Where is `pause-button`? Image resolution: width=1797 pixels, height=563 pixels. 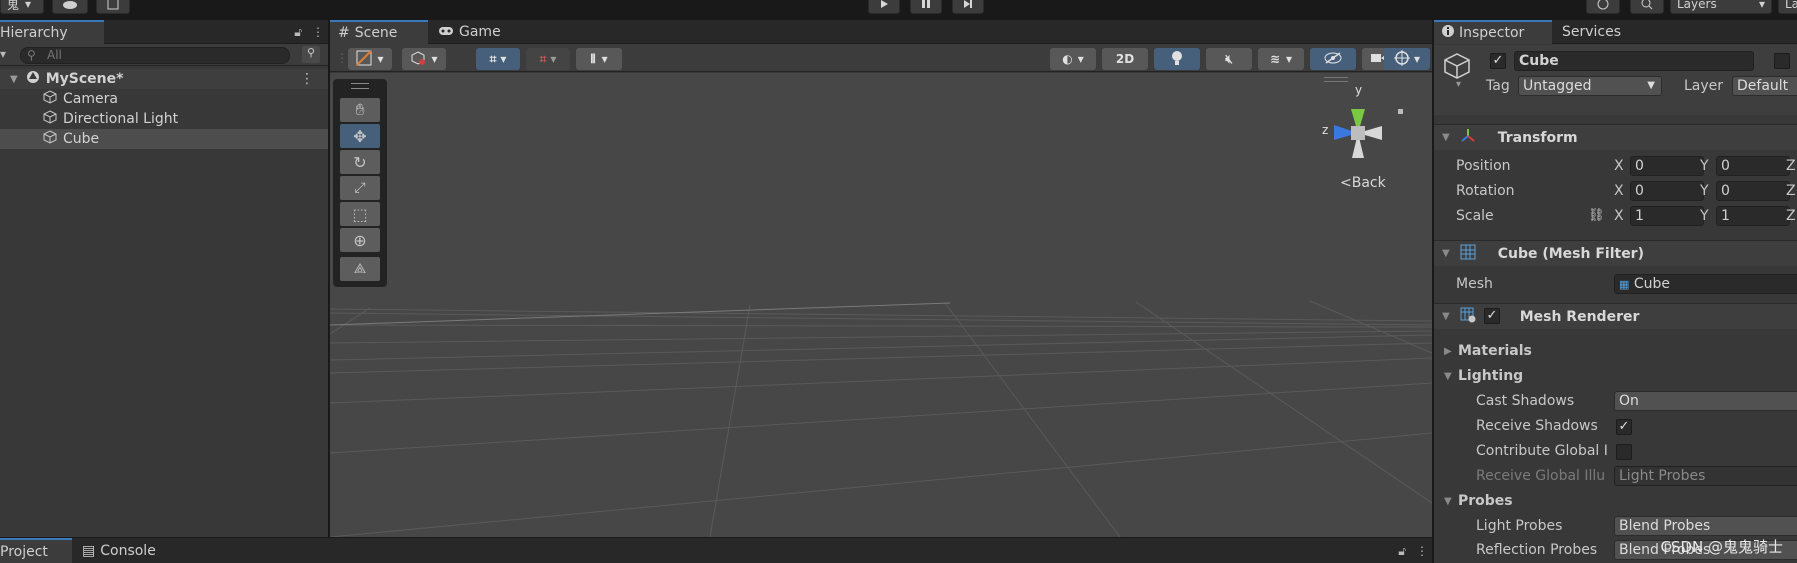
pause-button is located at coordinates (926, 7).